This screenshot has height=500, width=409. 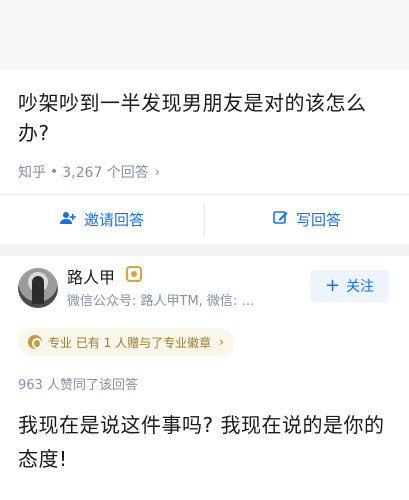 I want to click on edit-icon, so click(x=280, y=219).